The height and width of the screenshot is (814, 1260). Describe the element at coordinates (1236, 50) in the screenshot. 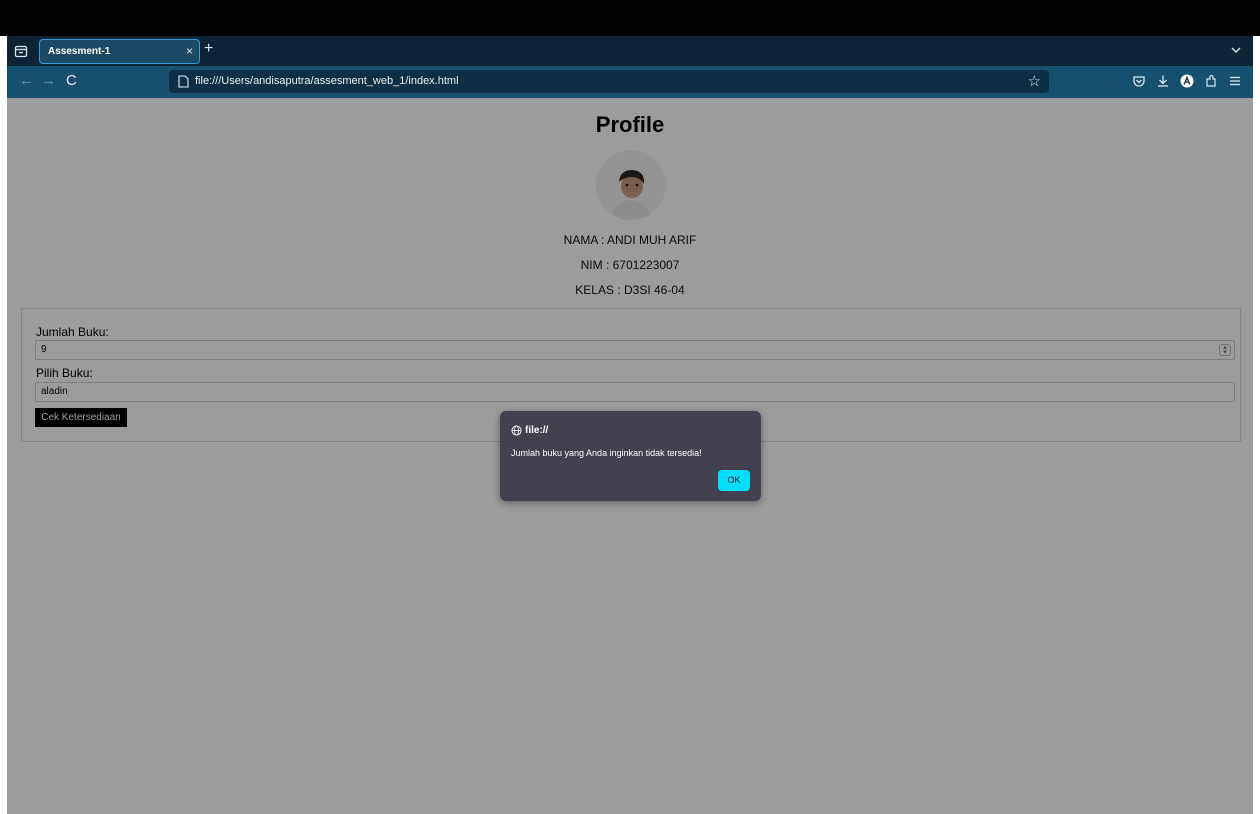

I see `chevron-down-icon` at that location.